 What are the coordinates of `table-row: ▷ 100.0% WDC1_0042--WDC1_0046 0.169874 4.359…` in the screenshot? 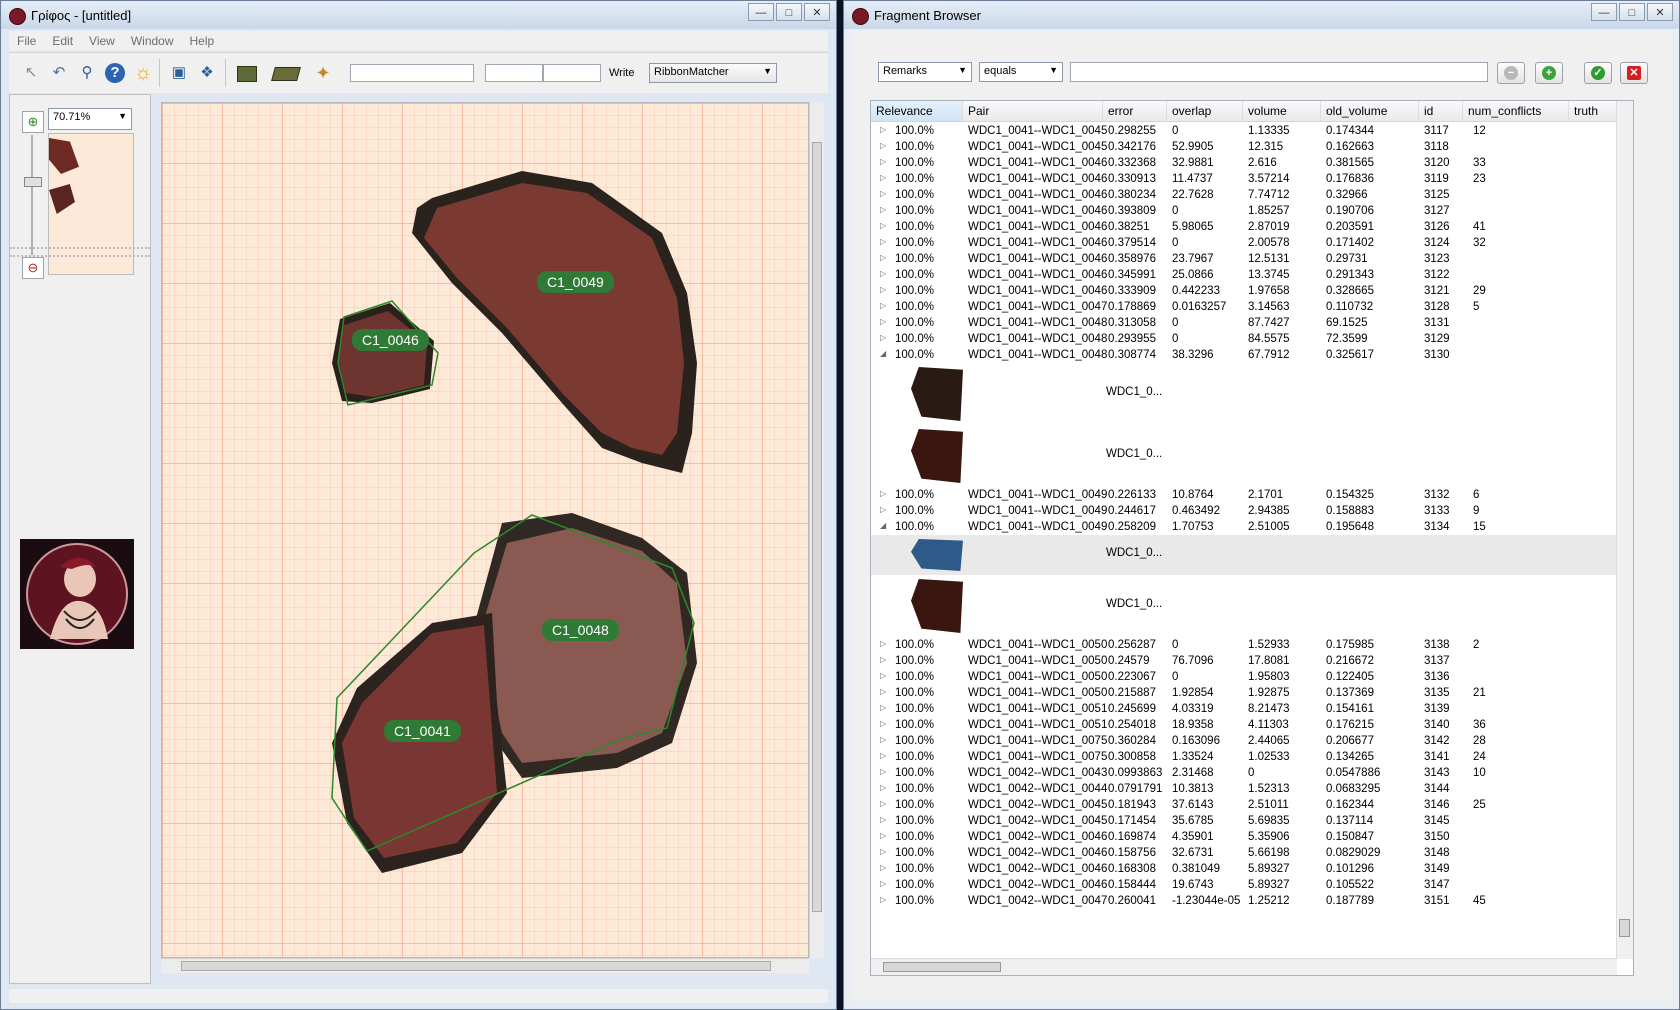 It's located at (1244, 837).